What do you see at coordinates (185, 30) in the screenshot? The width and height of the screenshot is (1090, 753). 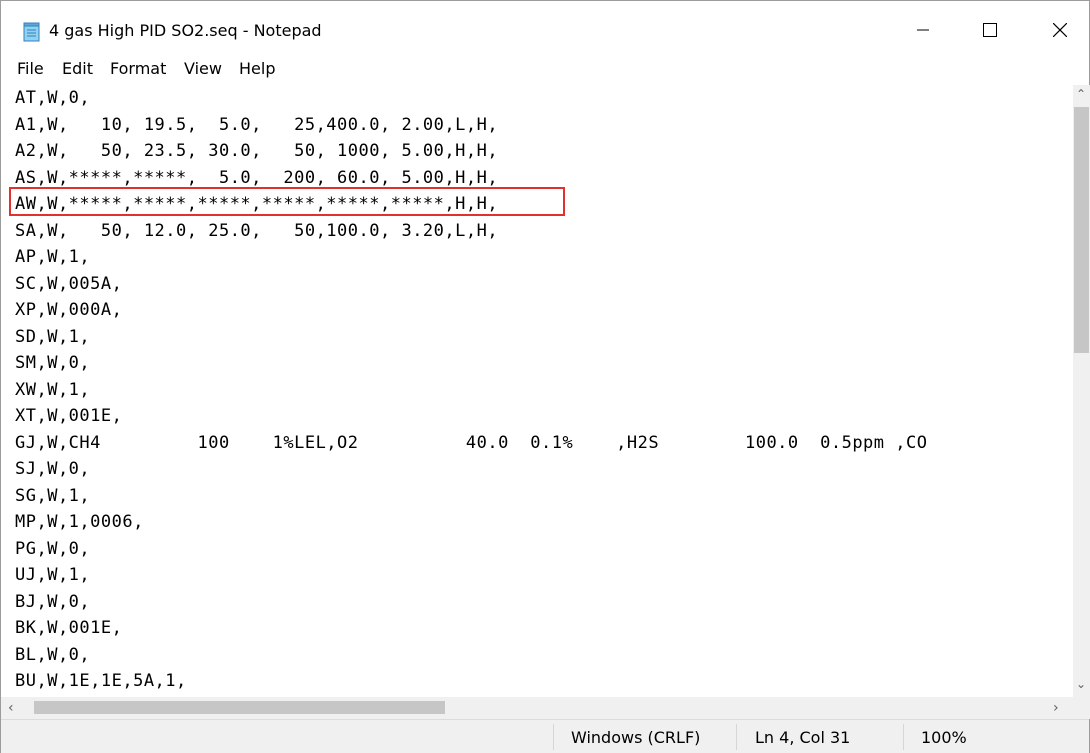 I see `window-title: 4 gas High PID SO2.seq - Notepad` at bounding box center [185, 30].